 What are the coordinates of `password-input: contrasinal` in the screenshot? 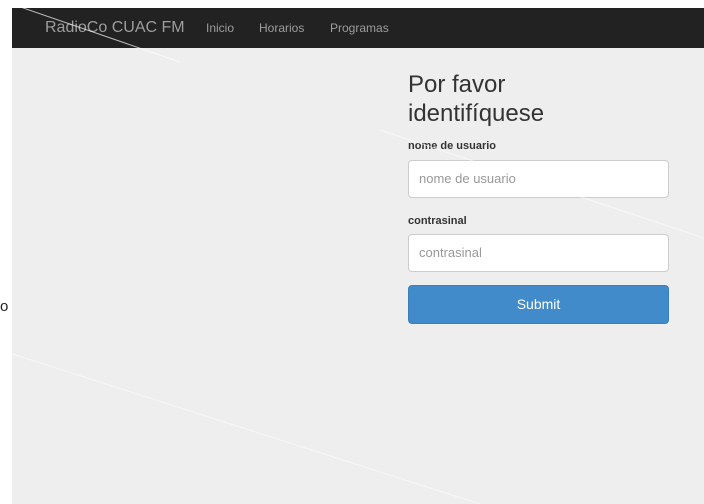 It's located at (538, 253).